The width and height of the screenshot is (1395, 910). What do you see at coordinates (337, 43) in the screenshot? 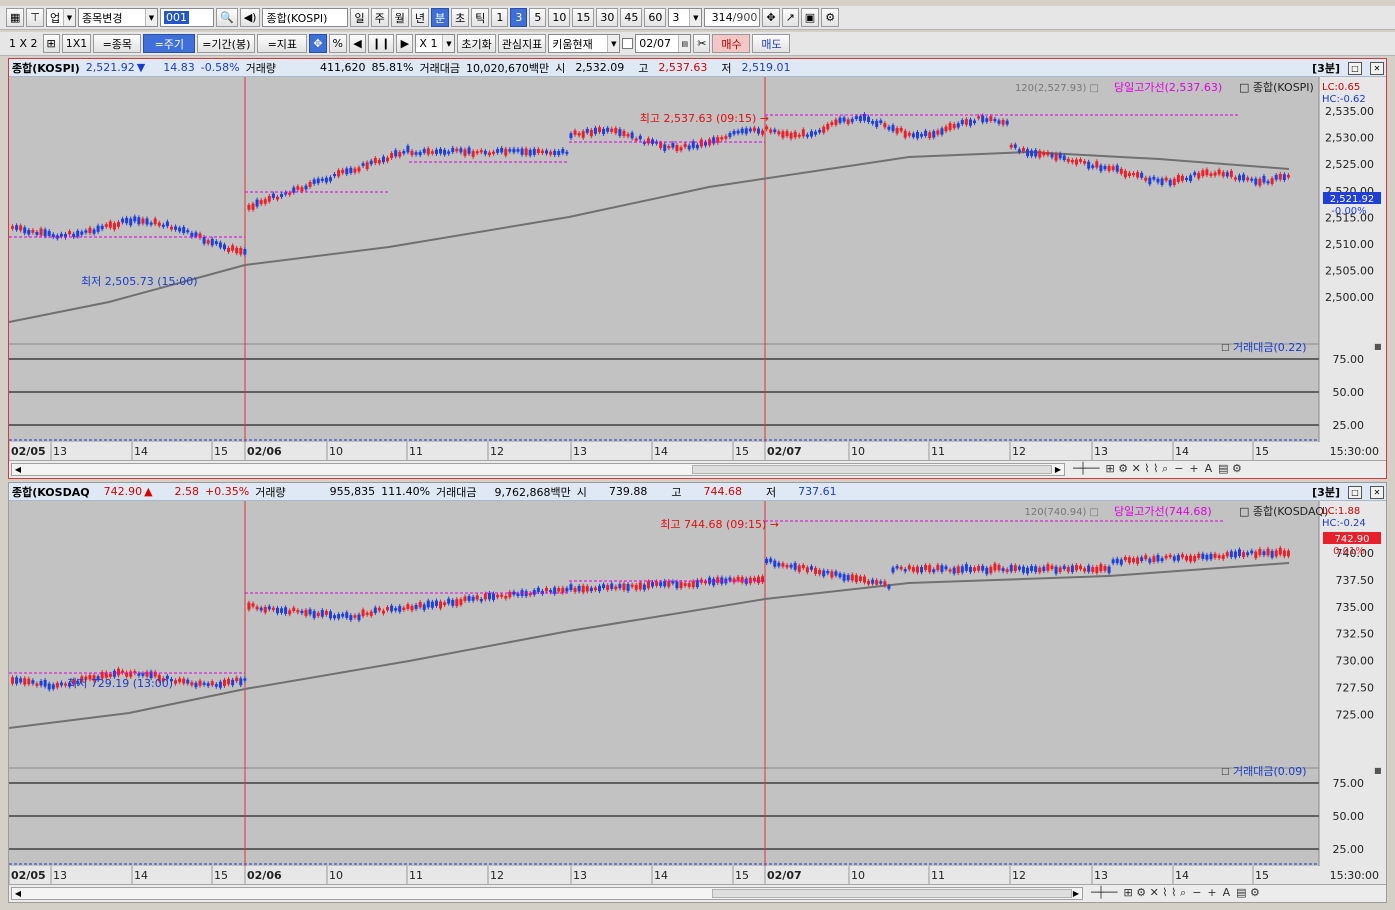
I see `percent-icon: %` at bounding box center [337, 43].